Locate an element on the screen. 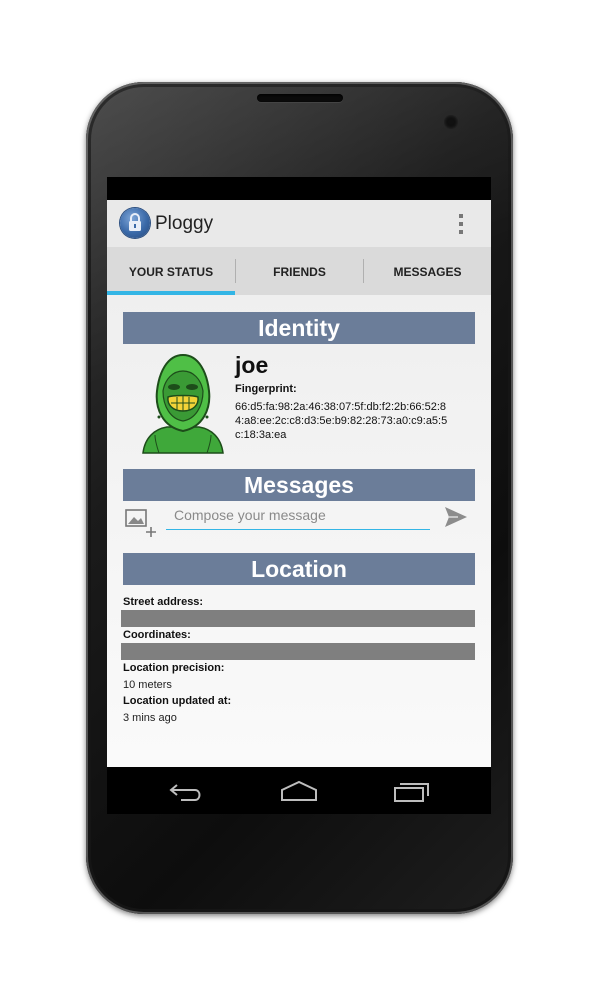 This screenshot has height=997, width=598. messages-header: Messages is located at coordinates (299, 485).